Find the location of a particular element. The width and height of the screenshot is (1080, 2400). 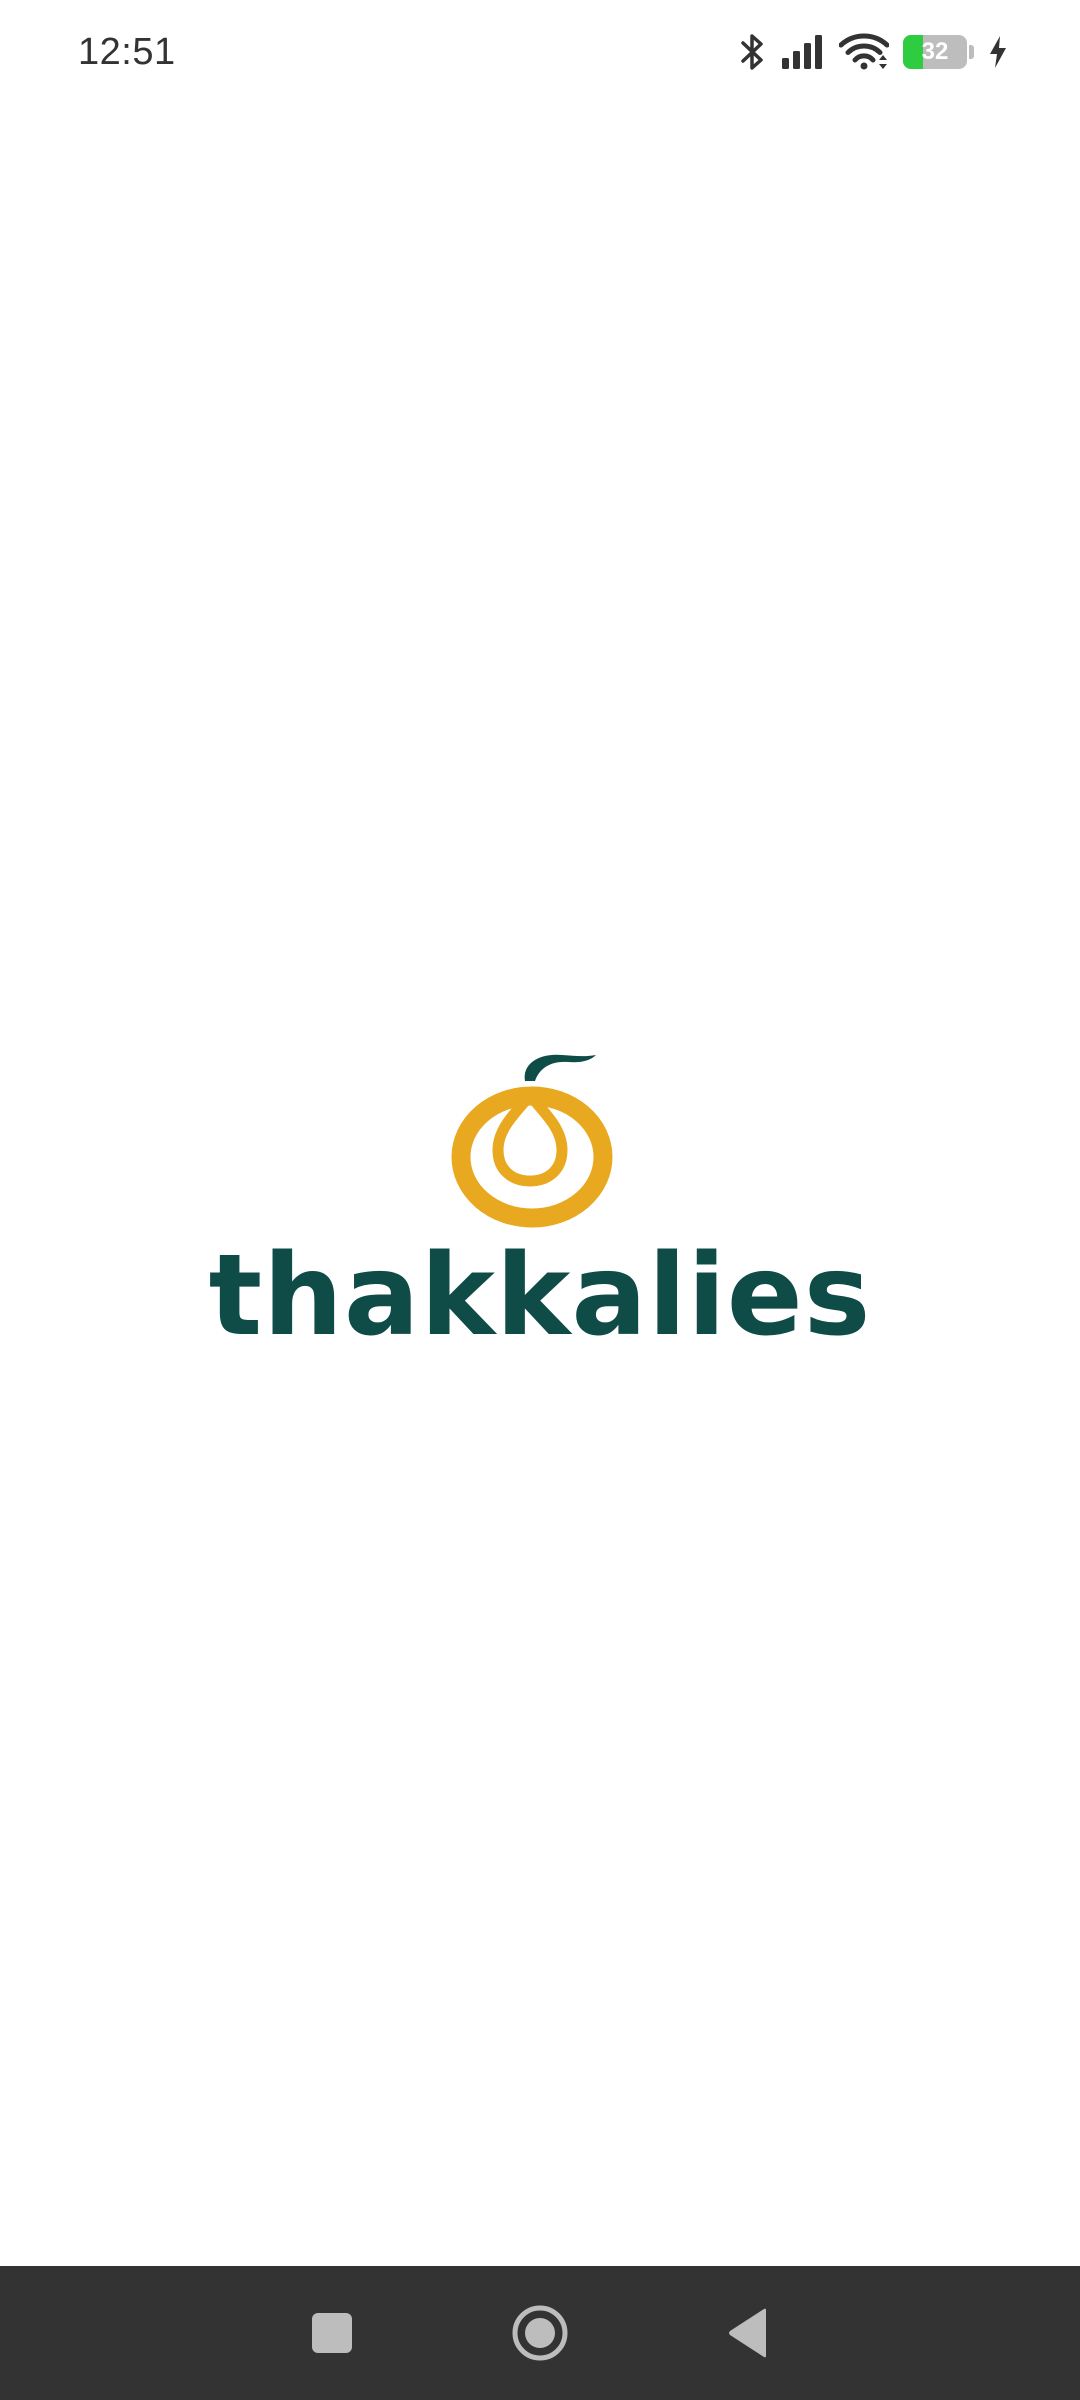

circle-icon is located at coordinates (540, 2333).